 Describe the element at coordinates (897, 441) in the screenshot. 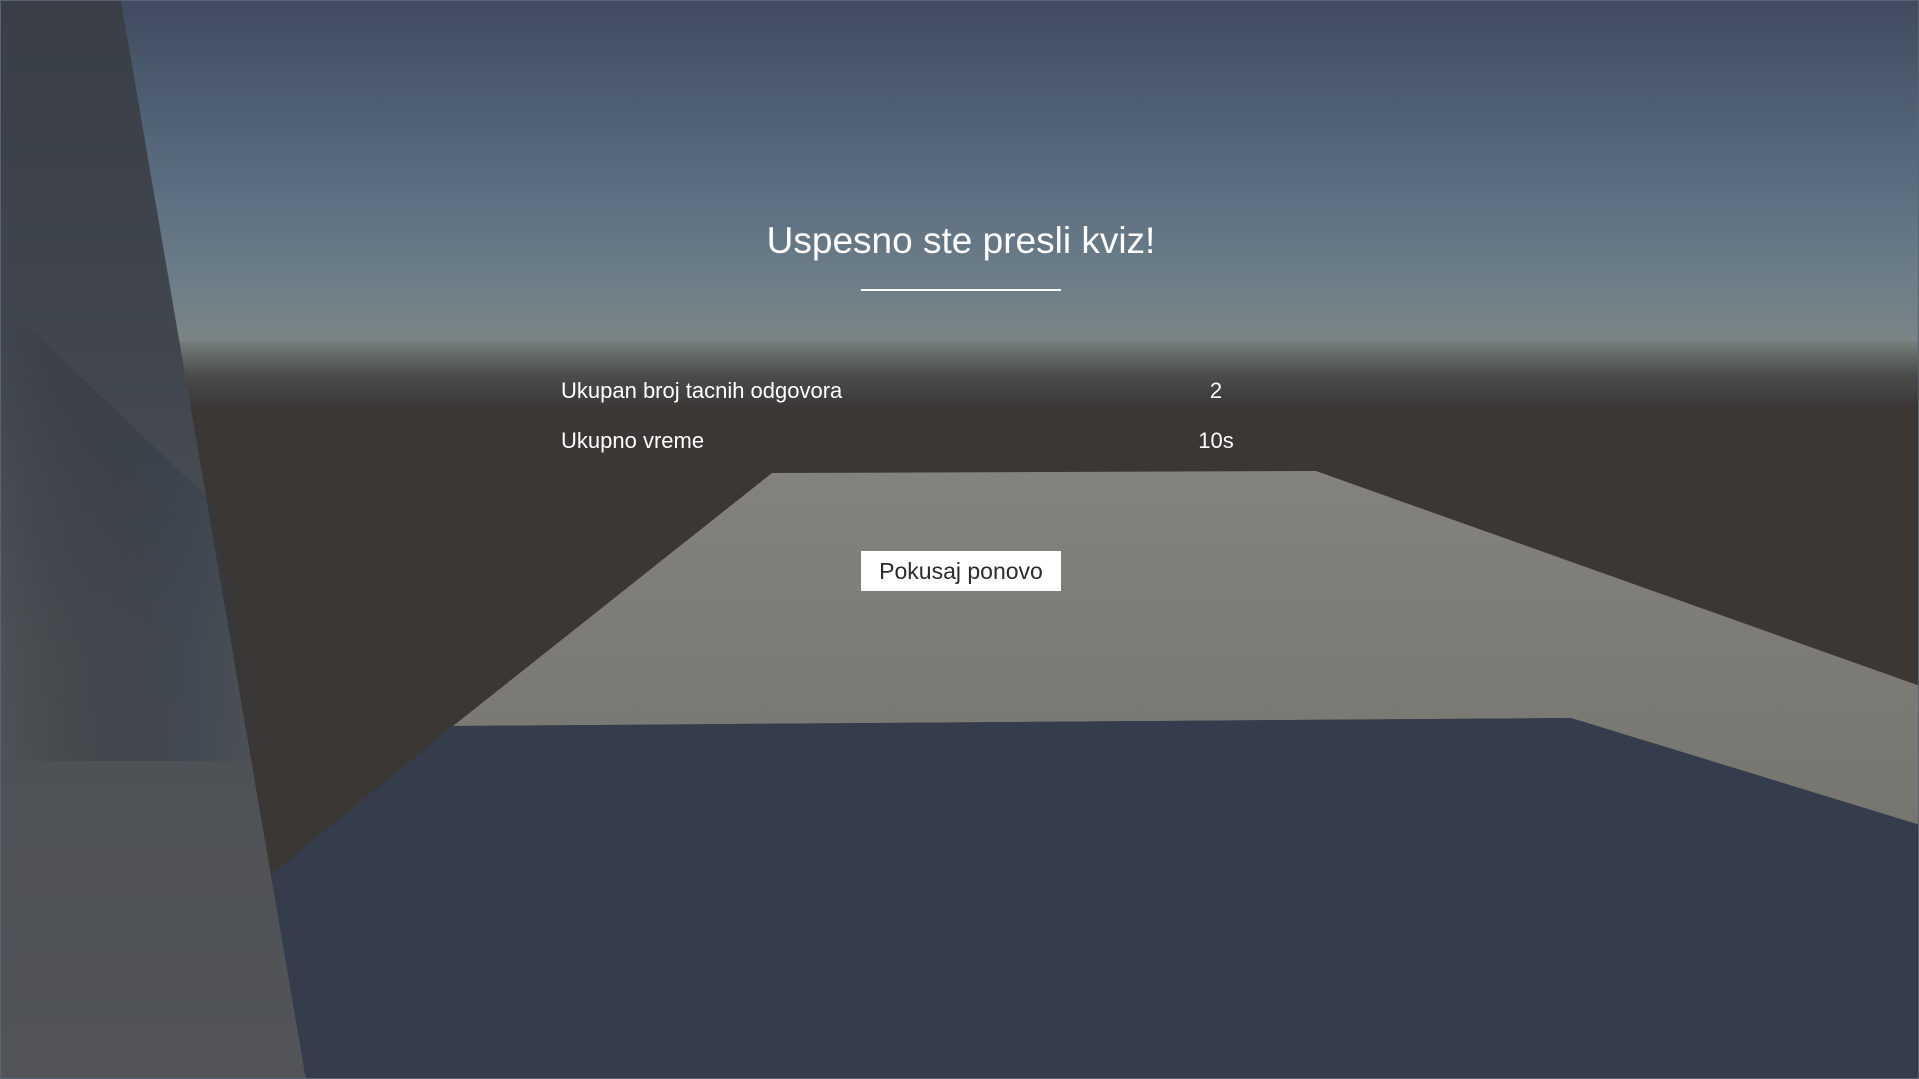

I see `stat-row-total-time: Ukupno vreme 10s` at that location.